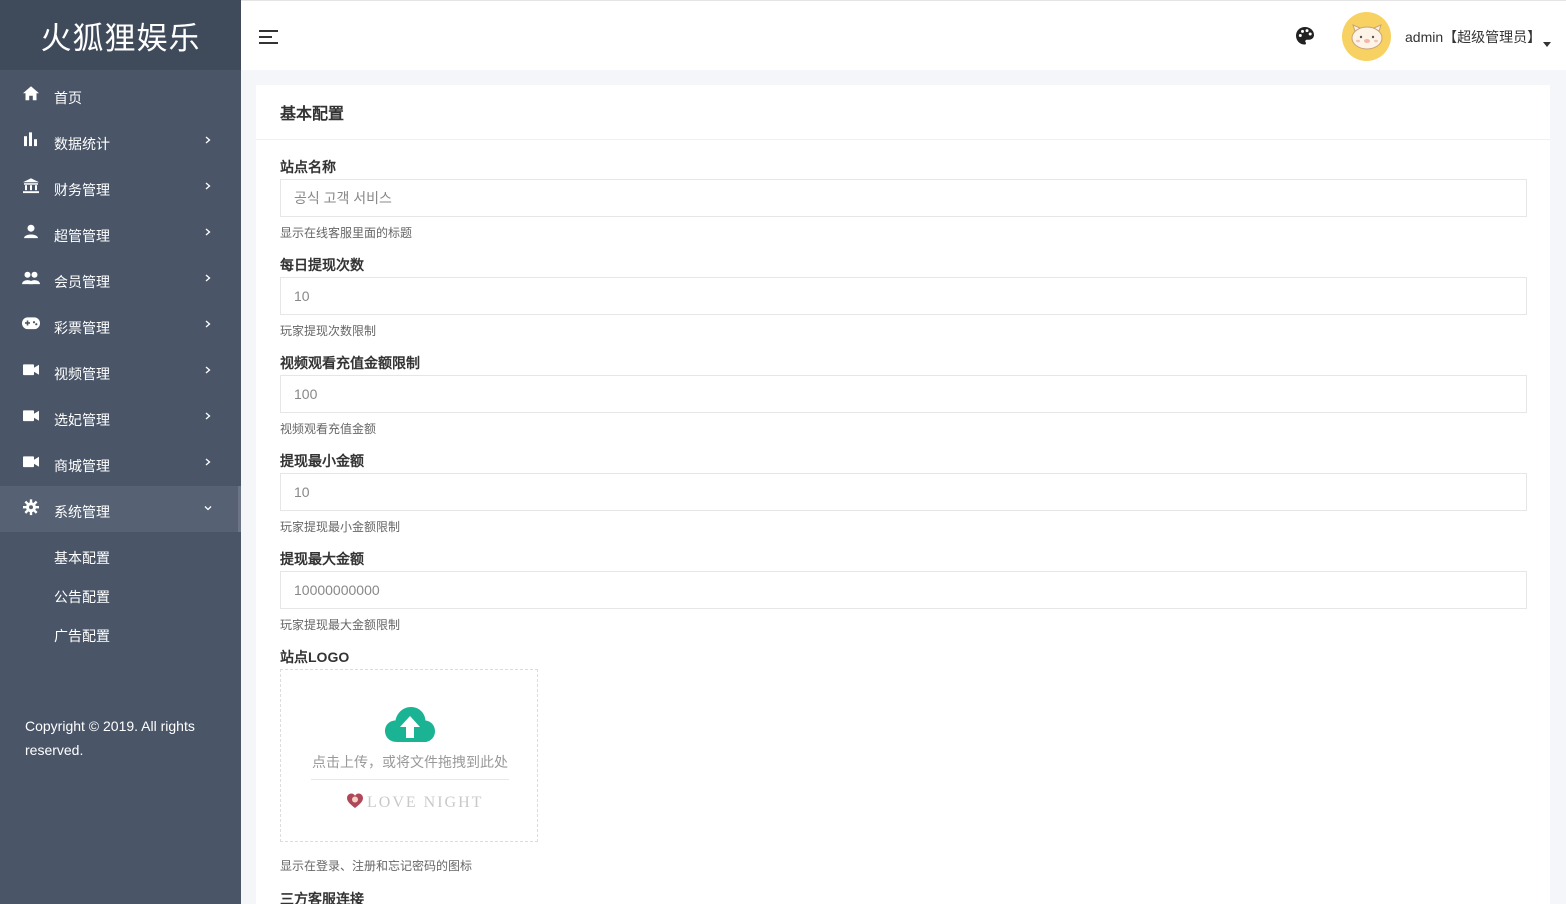 The image size is (1566, 904). I want to click on logo-preview: LOVE NIGHT, so click(415, 803).